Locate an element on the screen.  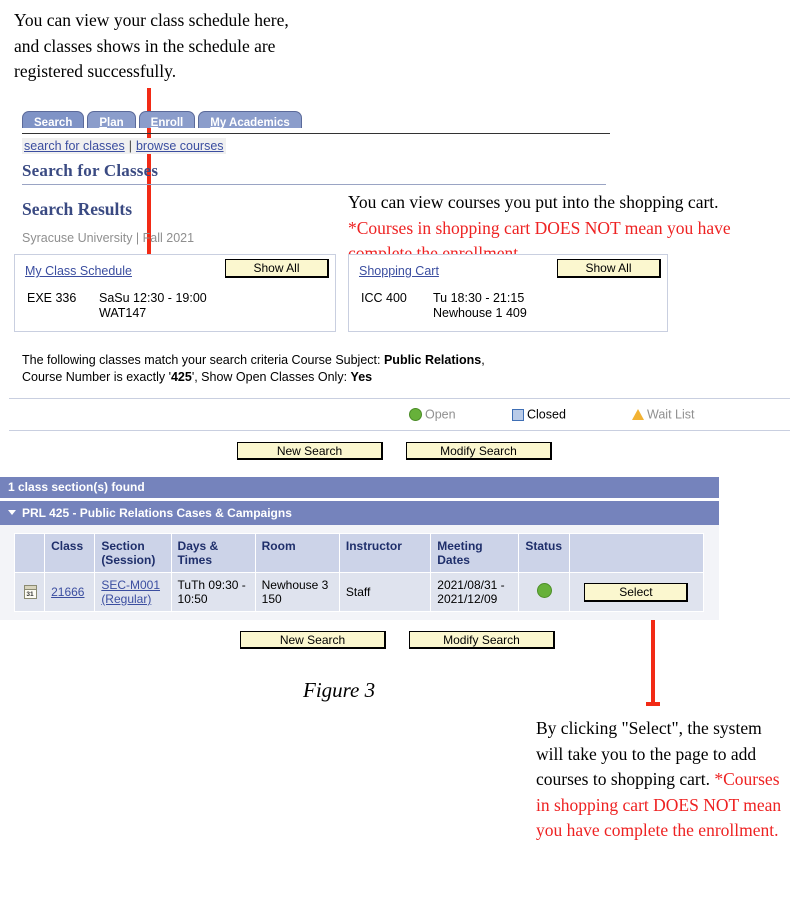
annotation-line: registered successfully. is located at coordinates (95, 71).